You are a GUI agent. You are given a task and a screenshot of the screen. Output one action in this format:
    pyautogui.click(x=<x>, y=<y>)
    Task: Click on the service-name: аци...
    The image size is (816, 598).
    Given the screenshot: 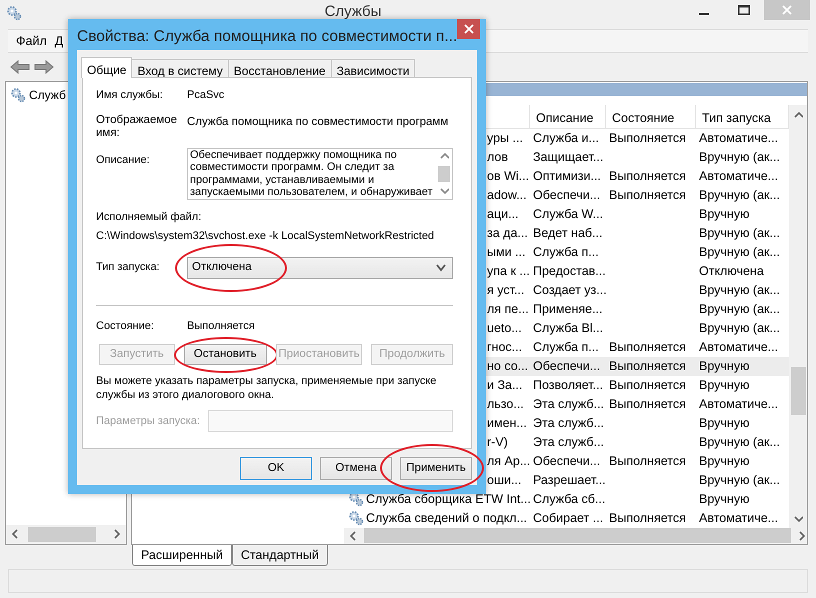 What is the action you would take?
    pyautogui.click(x=503, y=213)
    